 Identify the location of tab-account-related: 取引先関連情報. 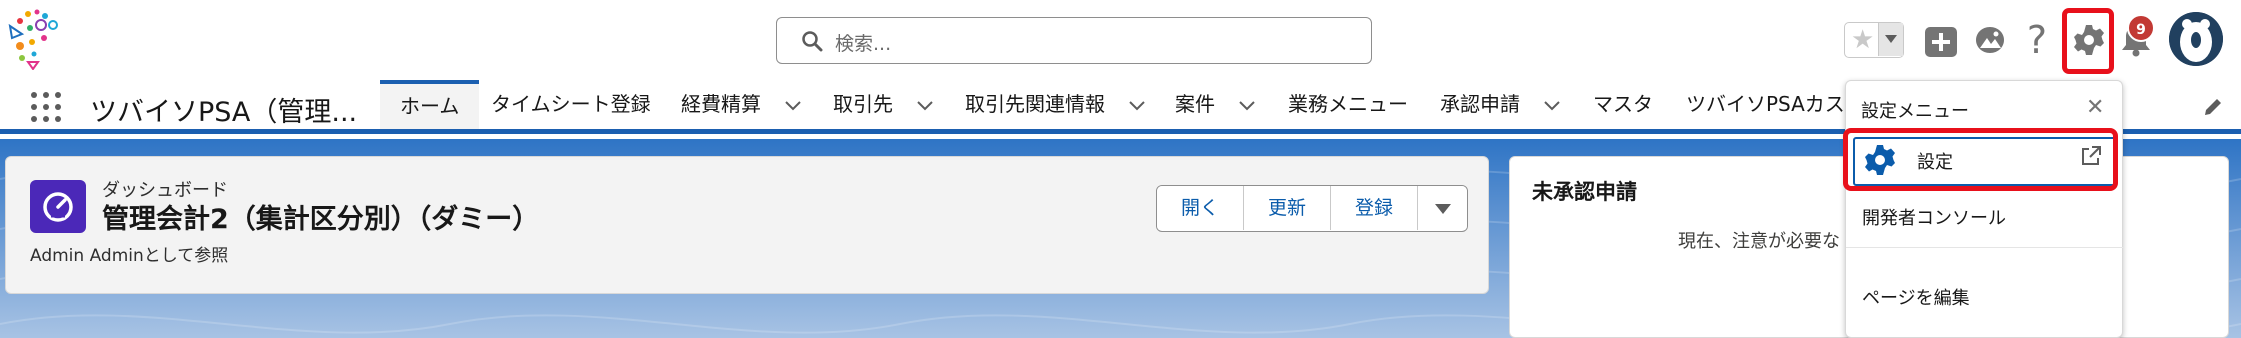
(1055, 104).